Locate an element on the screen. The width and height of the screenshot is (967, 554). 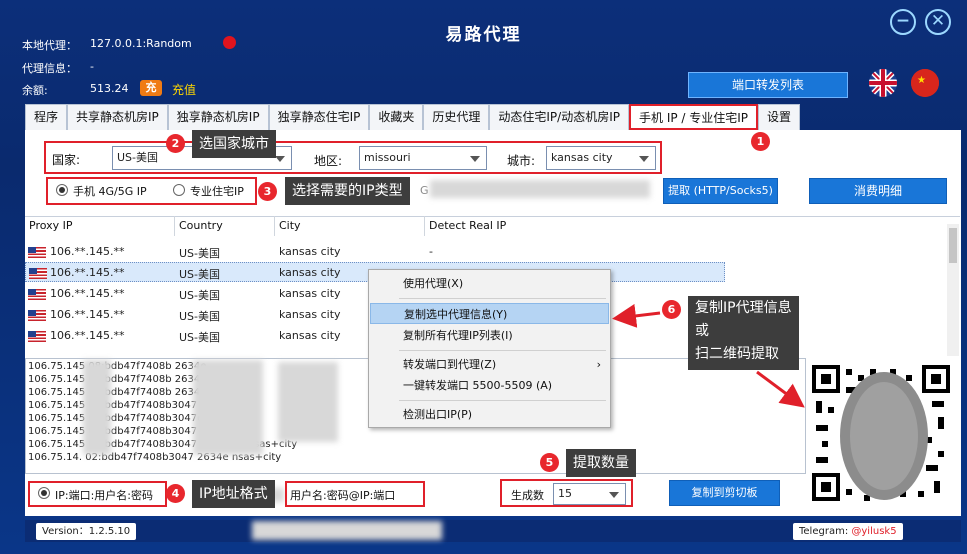
version-pill: Version：1.2.5.10 is located at coordinates (86, 531).